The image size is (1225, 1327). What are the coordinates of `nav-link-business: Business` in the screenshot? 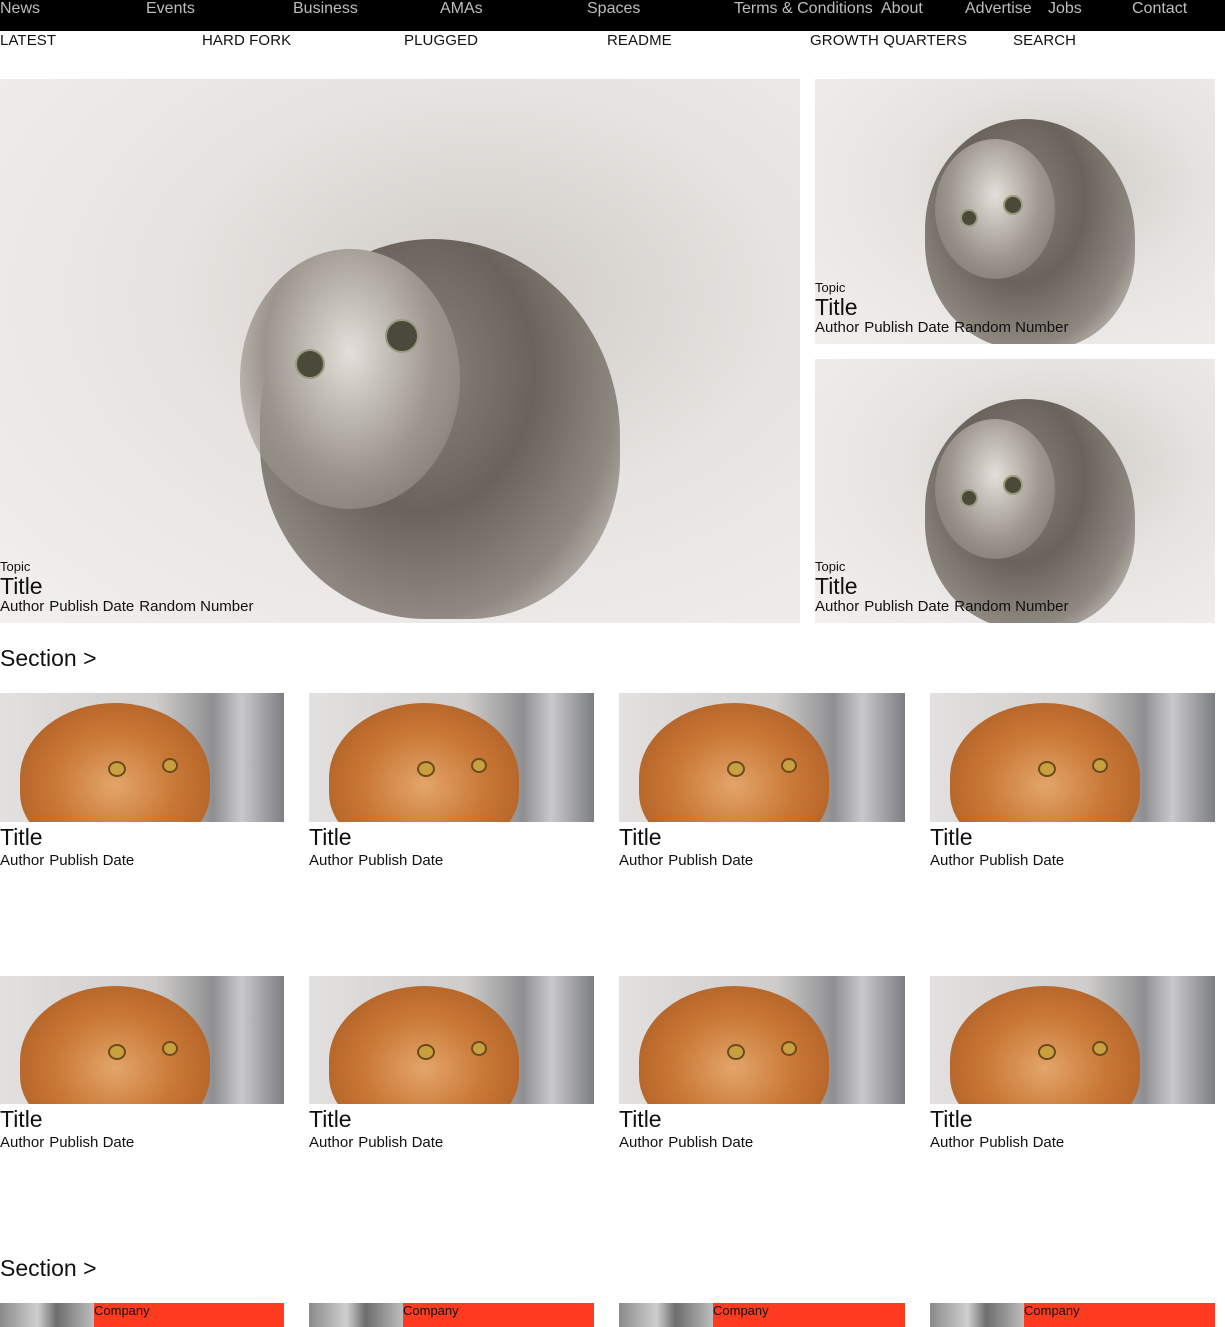 It's located at (325, 9).